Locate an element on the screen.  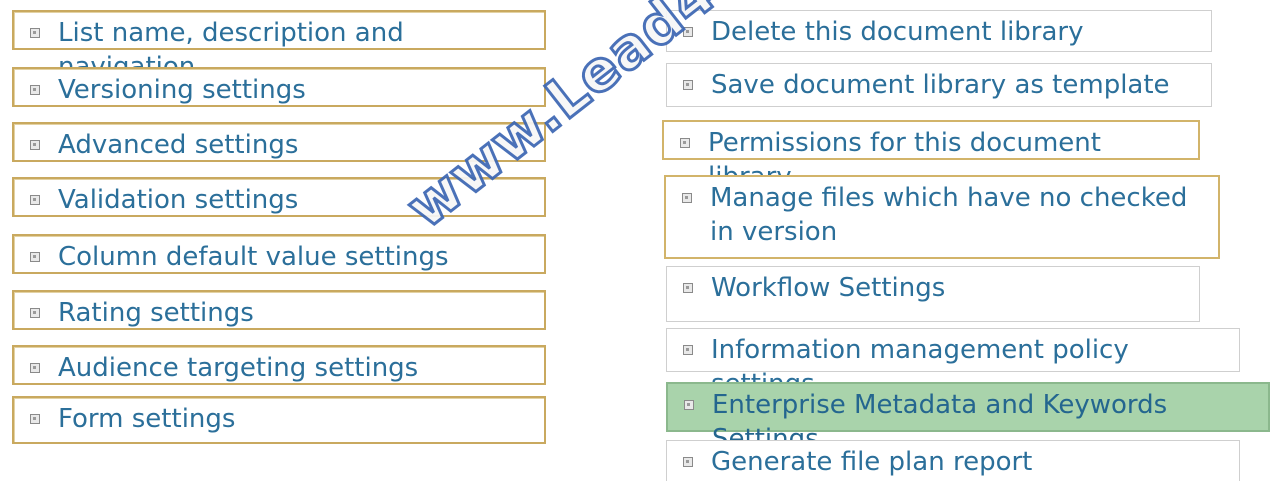
link-workflow-settings: Workflow Settings is located at coordinates (933, 294).